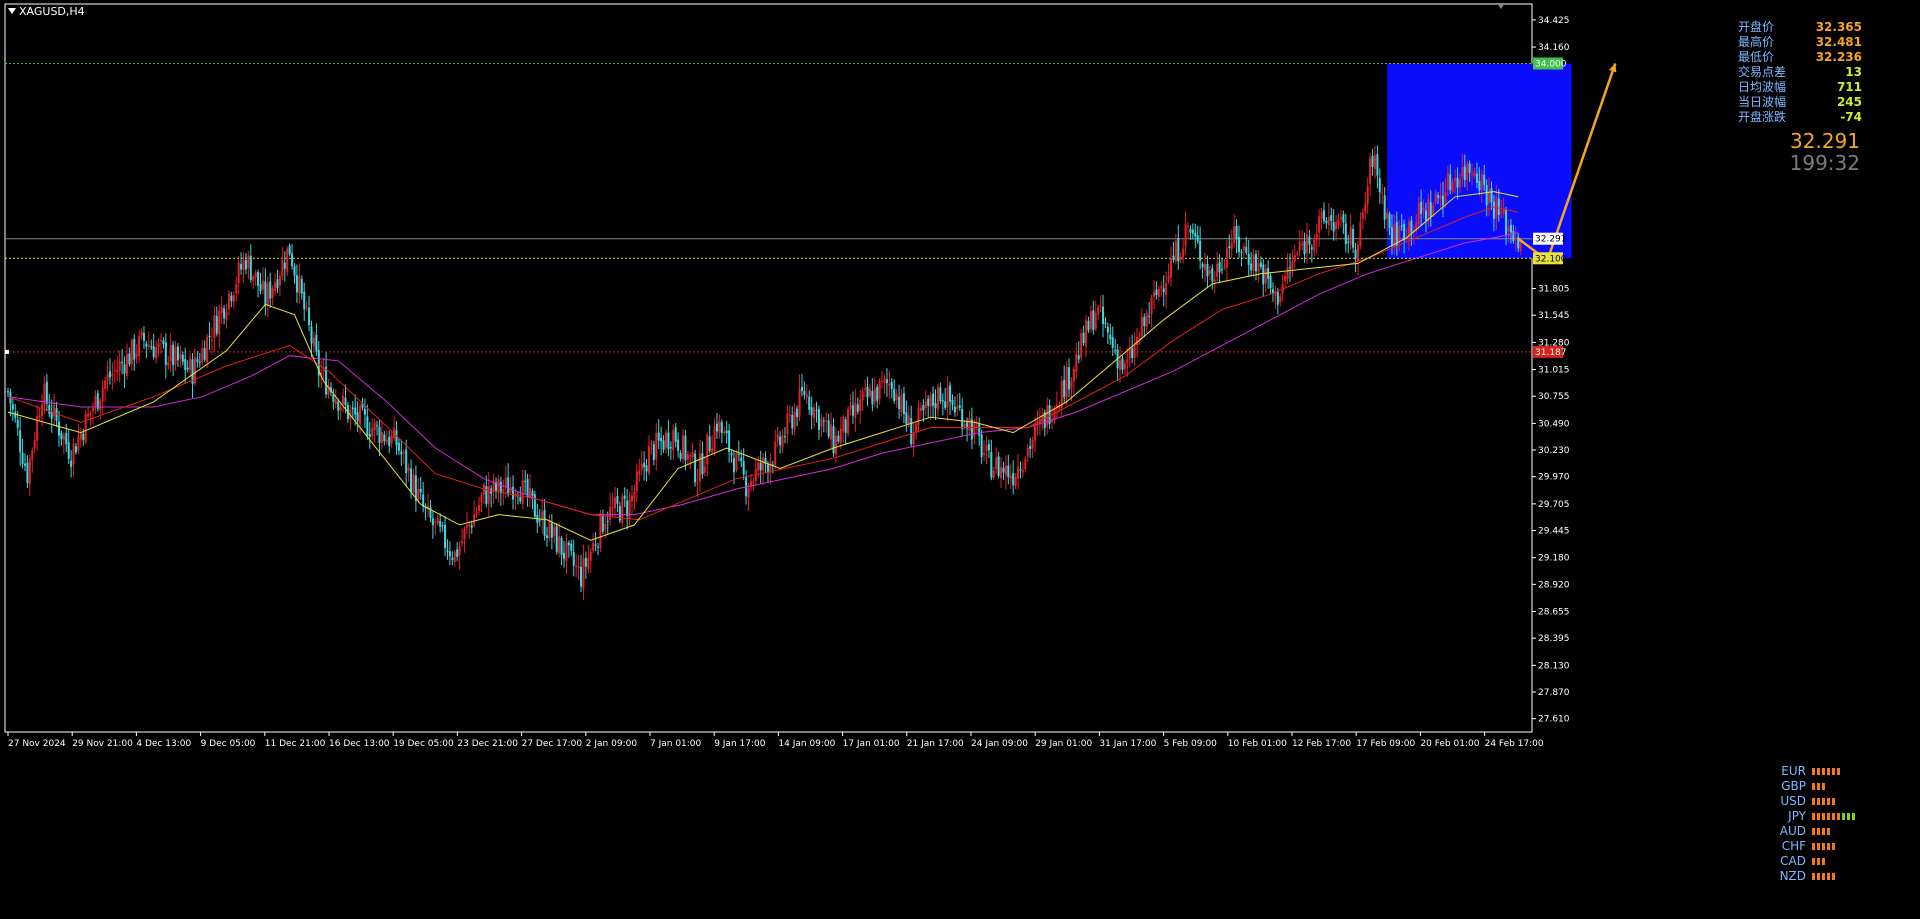  What do you see at coordinates (12, 11) in the screenshot?
I see `dropdown-triangle-icon` at bounding box center [12, 11].